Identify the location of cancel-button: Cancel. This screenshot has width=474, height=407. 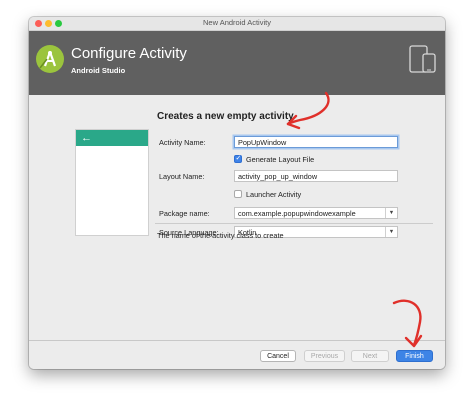
(278, 356).